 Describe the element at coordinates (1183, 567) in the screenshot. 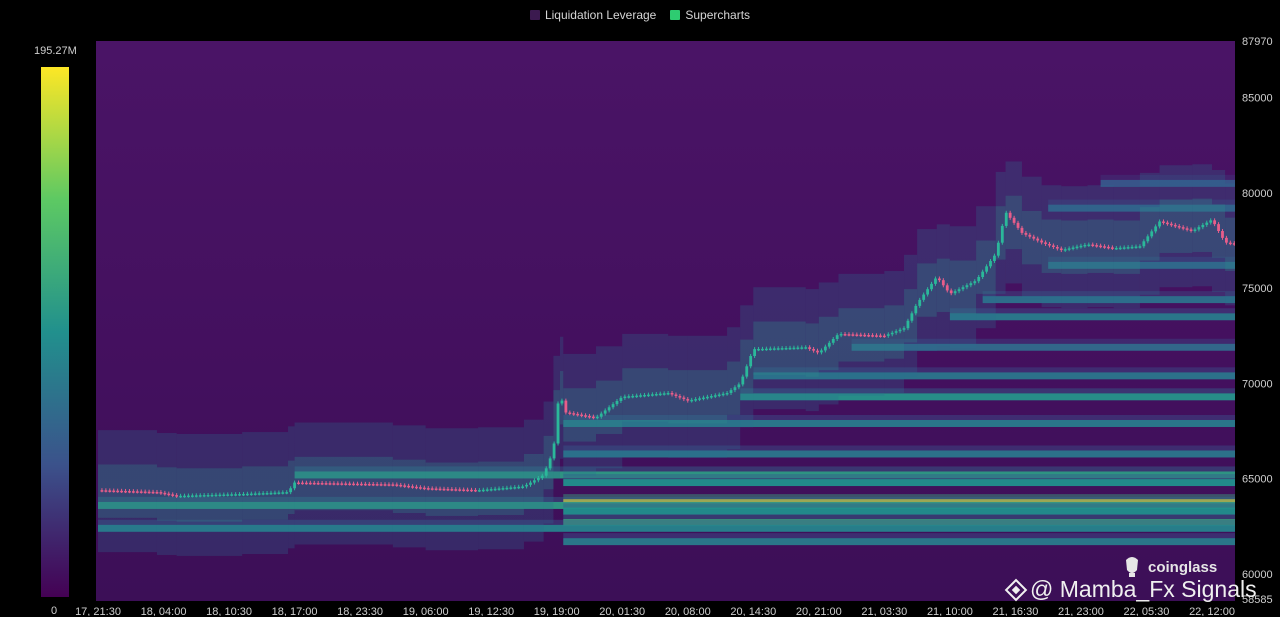

I see `coinglass-brand-text: coinglass` at that location.